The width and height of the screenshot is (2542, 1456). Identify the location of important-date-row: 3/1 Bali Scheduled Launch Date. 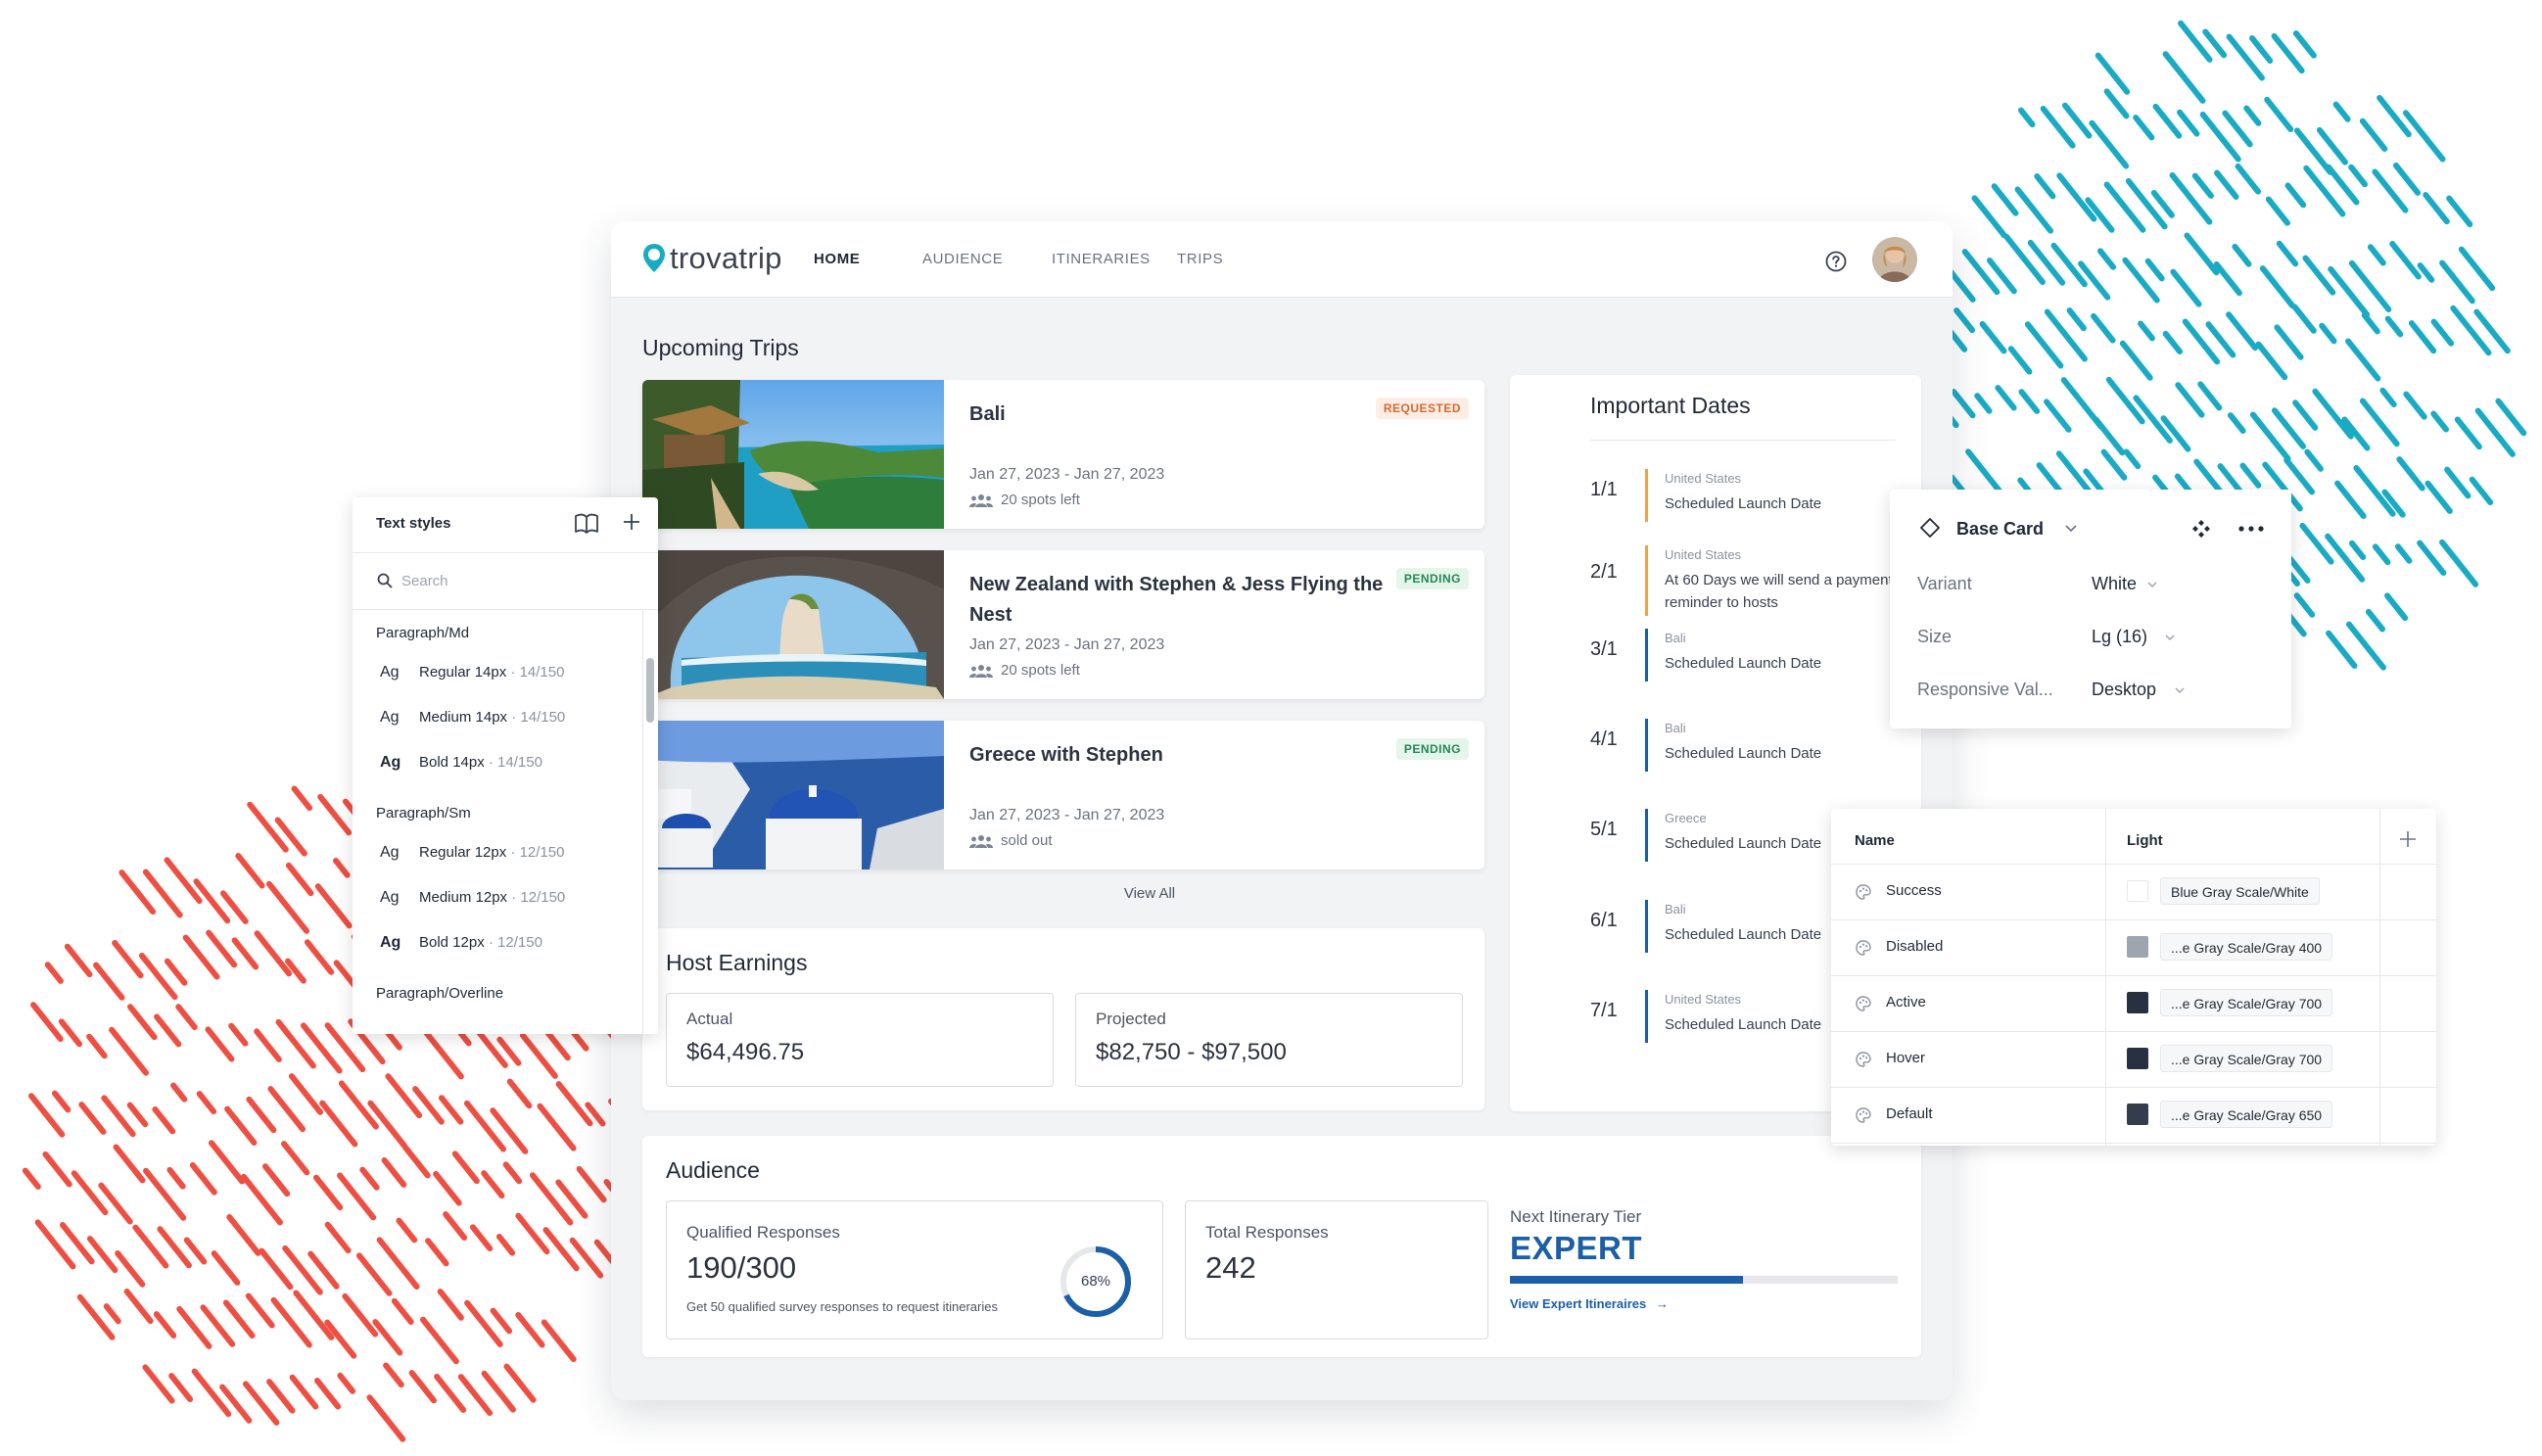
(1747, 658).